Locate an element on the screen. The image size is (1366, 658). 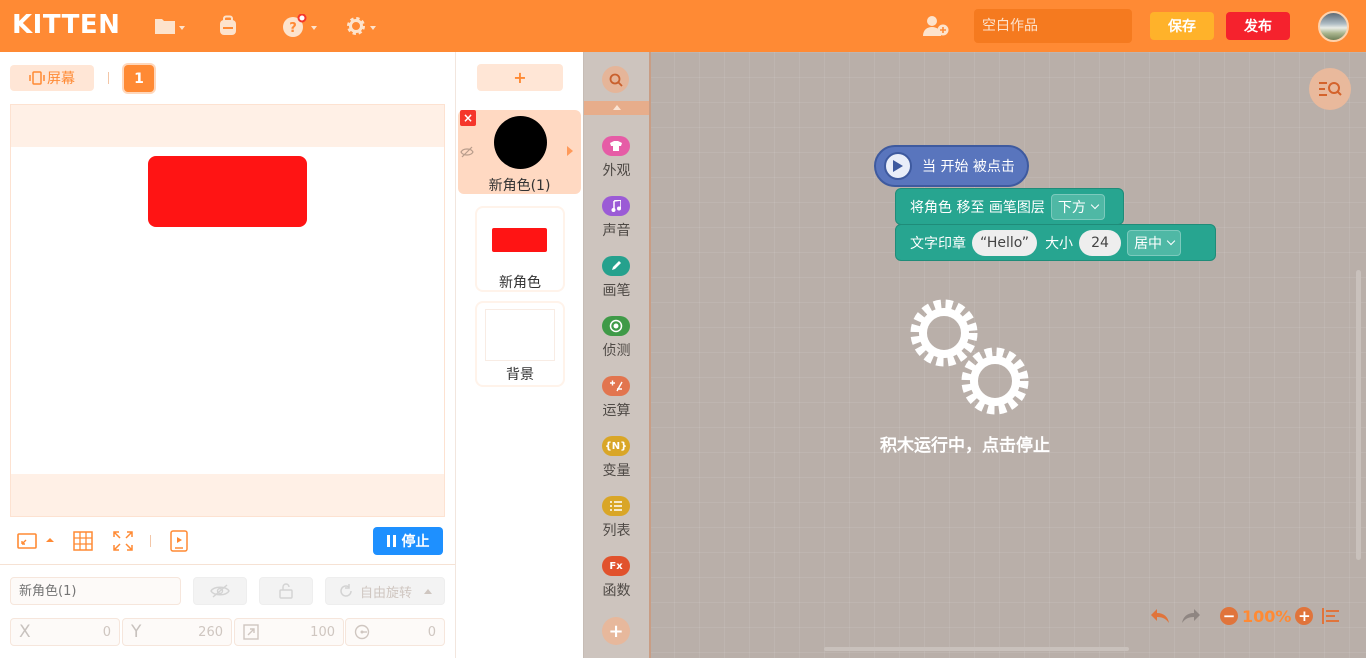
direction-value: 0 is located at coordinates (431, 632).